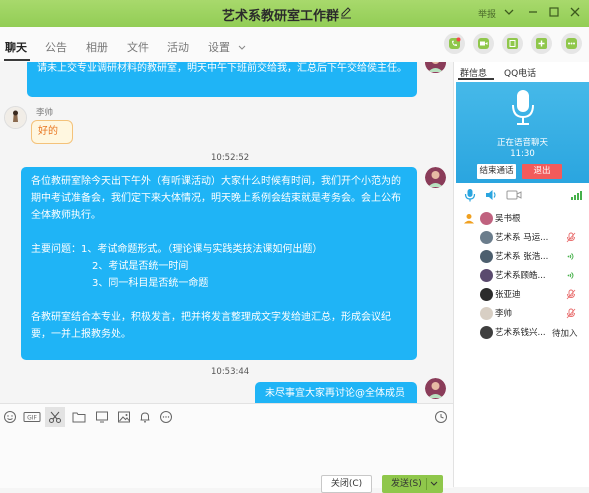 The width and height of the screenshot is (589, 493). What do you see at coordinates (522, 154) in the screenshot?
I see `voice-duration: 11:30` at bounding box center [522, 154].